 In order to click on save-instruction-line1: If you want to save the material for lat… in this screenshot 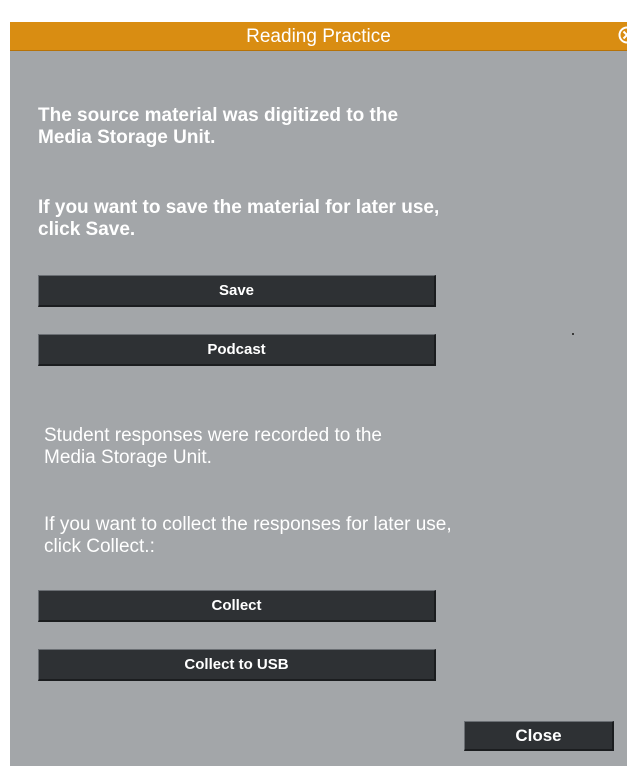, I will do `click(239, 207)`.